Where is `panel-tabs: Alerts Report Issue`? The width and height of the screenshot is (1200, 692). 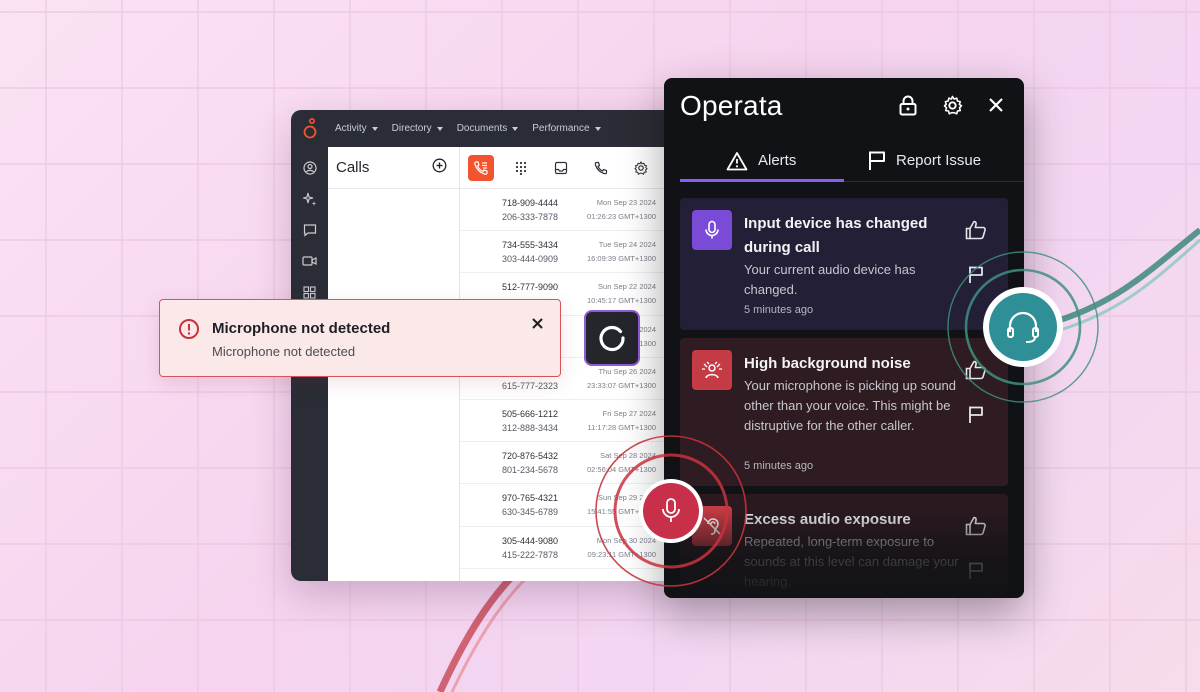 panel-tabs: Alerts Report Issue is located at coordinates (852, 161).